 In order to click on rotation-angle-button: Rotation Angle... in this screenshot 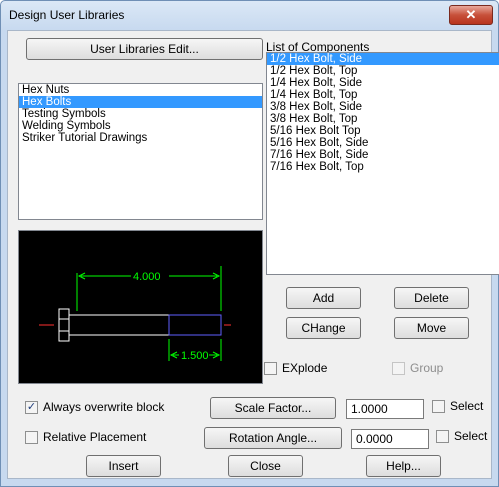, I will do `click(273, 438)`.